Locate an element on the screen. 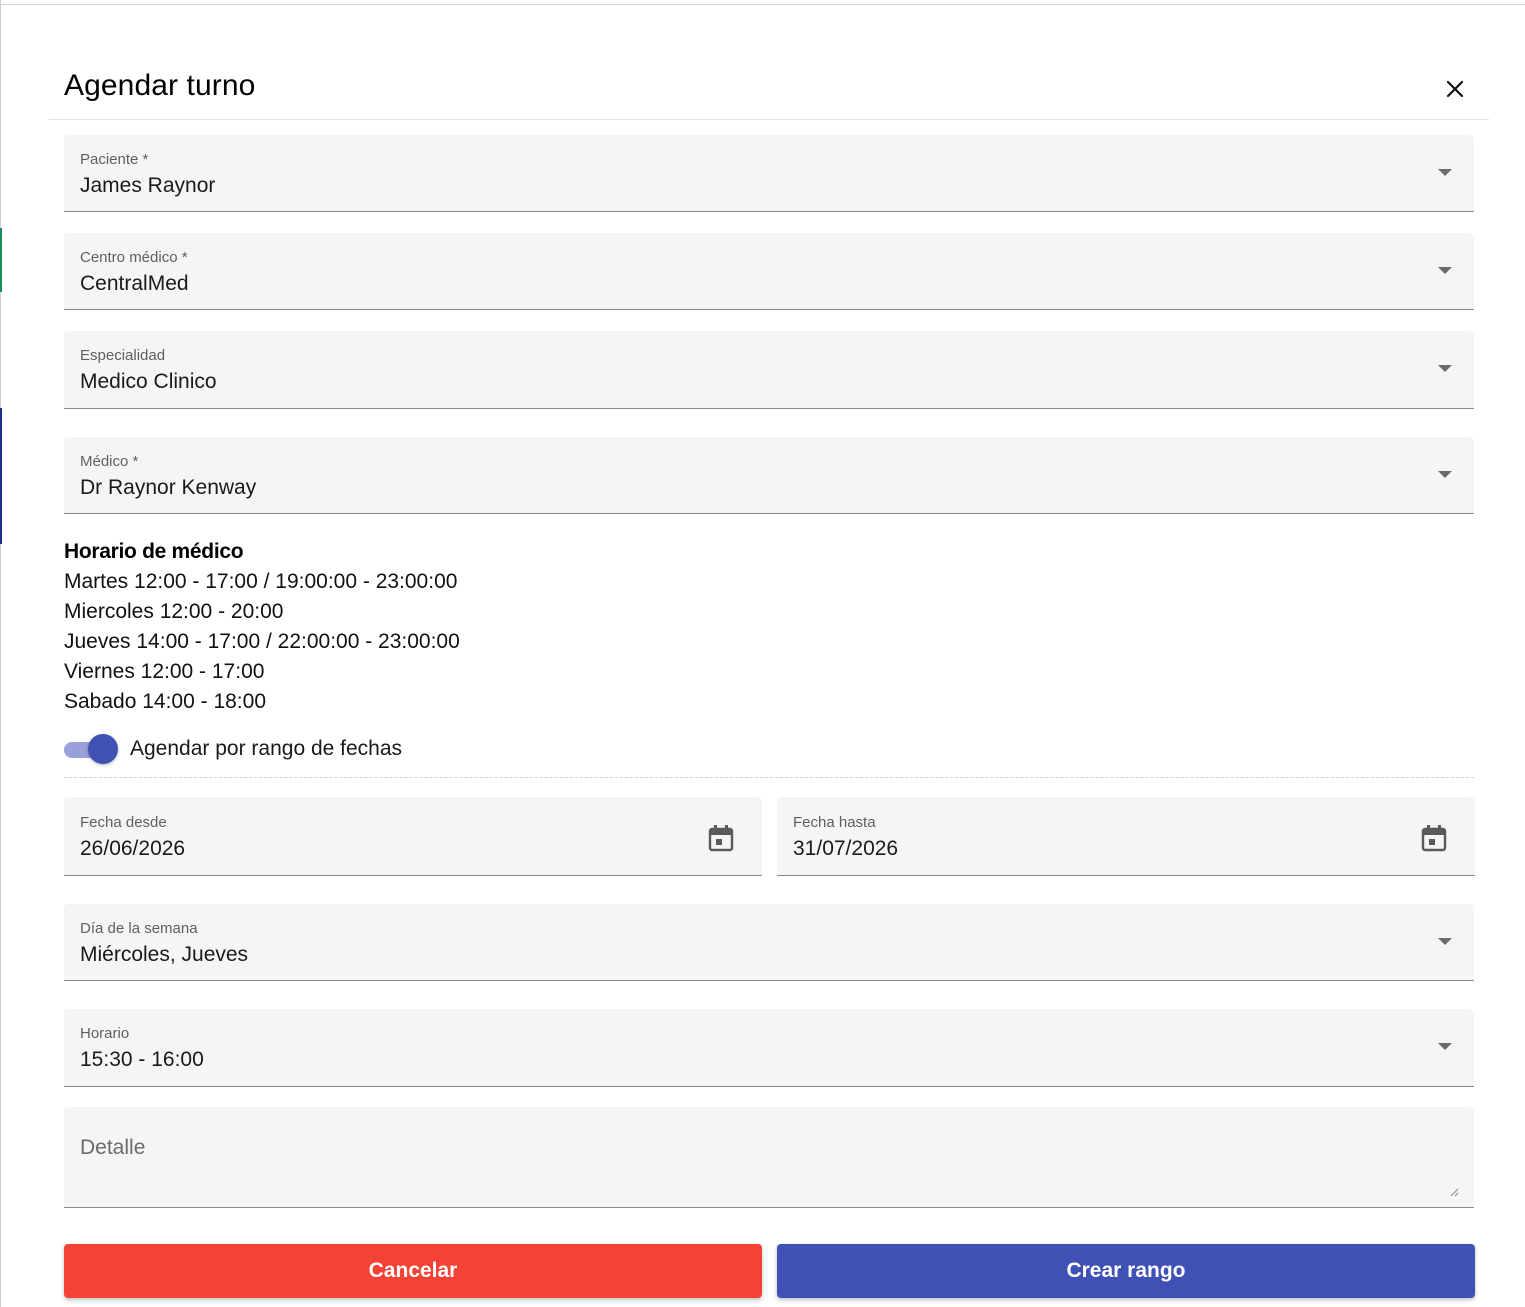  horario-label: Horario is located at coordinates (105, 1033).